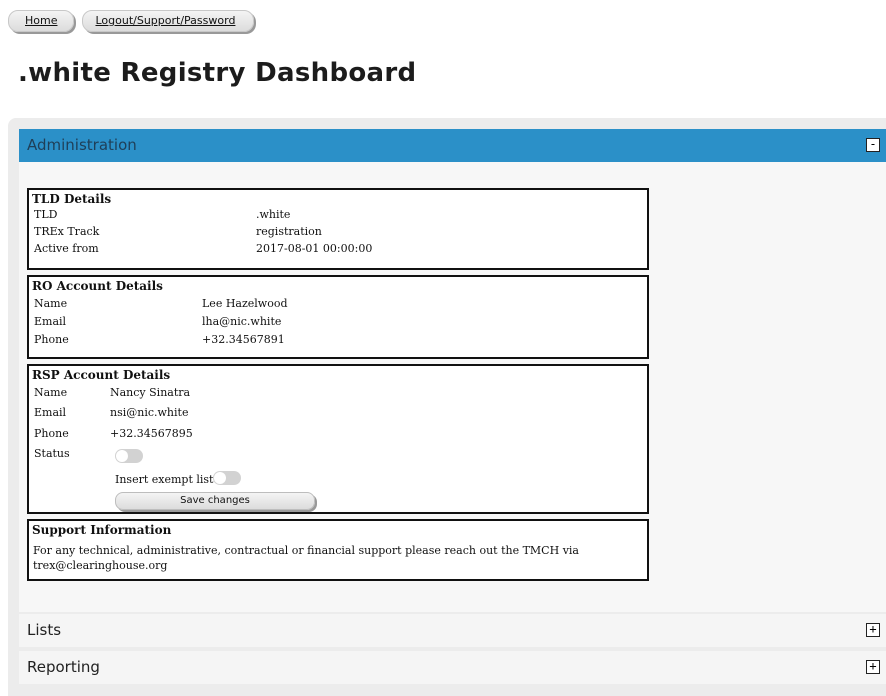 The width and height of the screenshot is (886, 696). I want to click on administration-section-label: Administration, so click(82, 145).